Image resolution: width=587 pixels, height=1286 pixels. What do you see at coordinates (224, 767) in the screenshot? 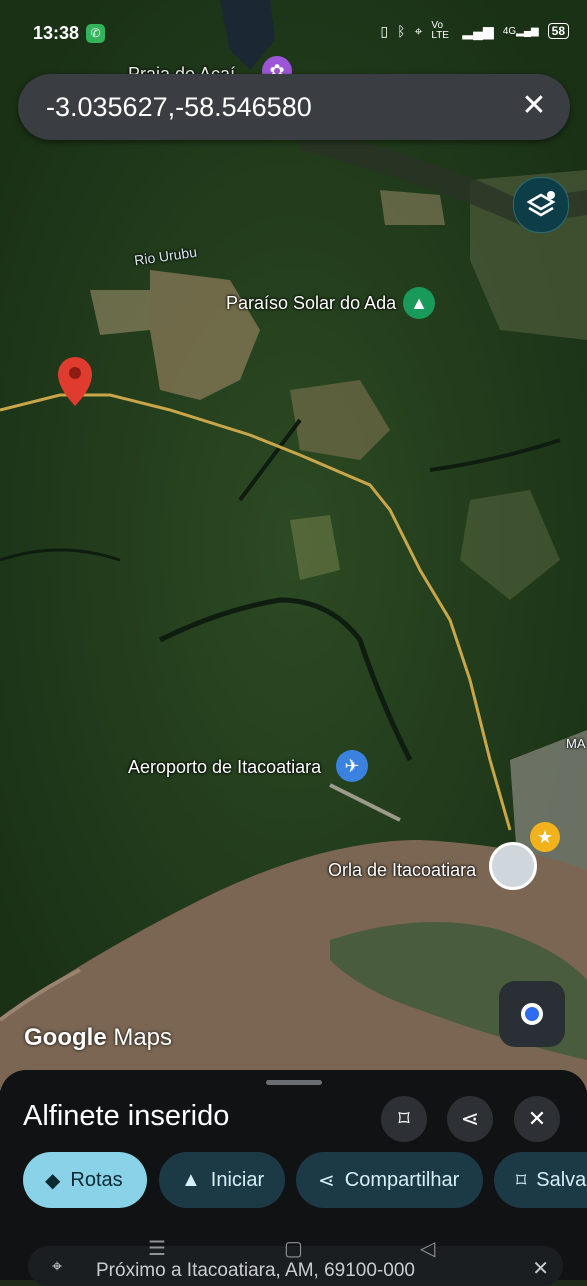
I see `map-label-airport: Aeroporto de Itacoatiara` at bounding box center [224, 767].